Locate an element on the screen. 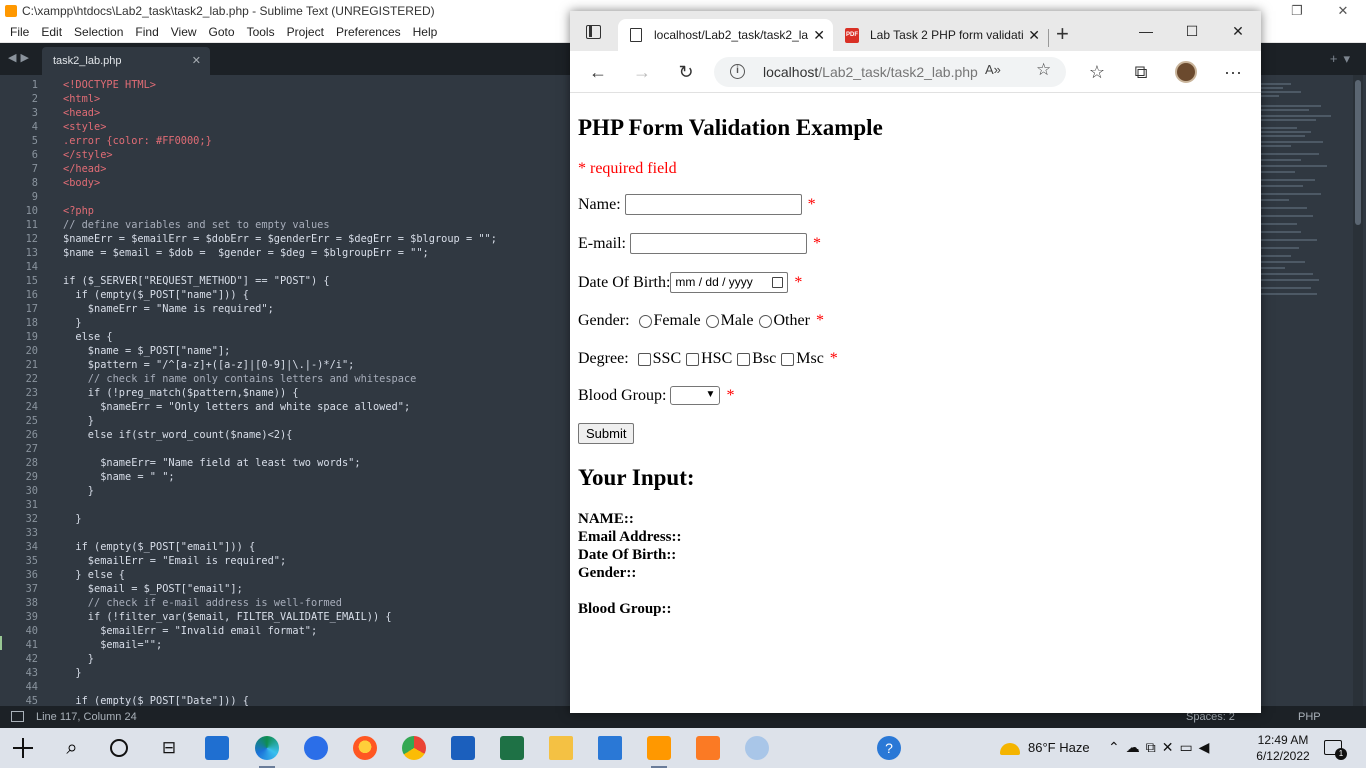 The height and width of the screenshot is (768, 1366). dob-input: mm / dd / yyyy is located at coordinates (729, 282).